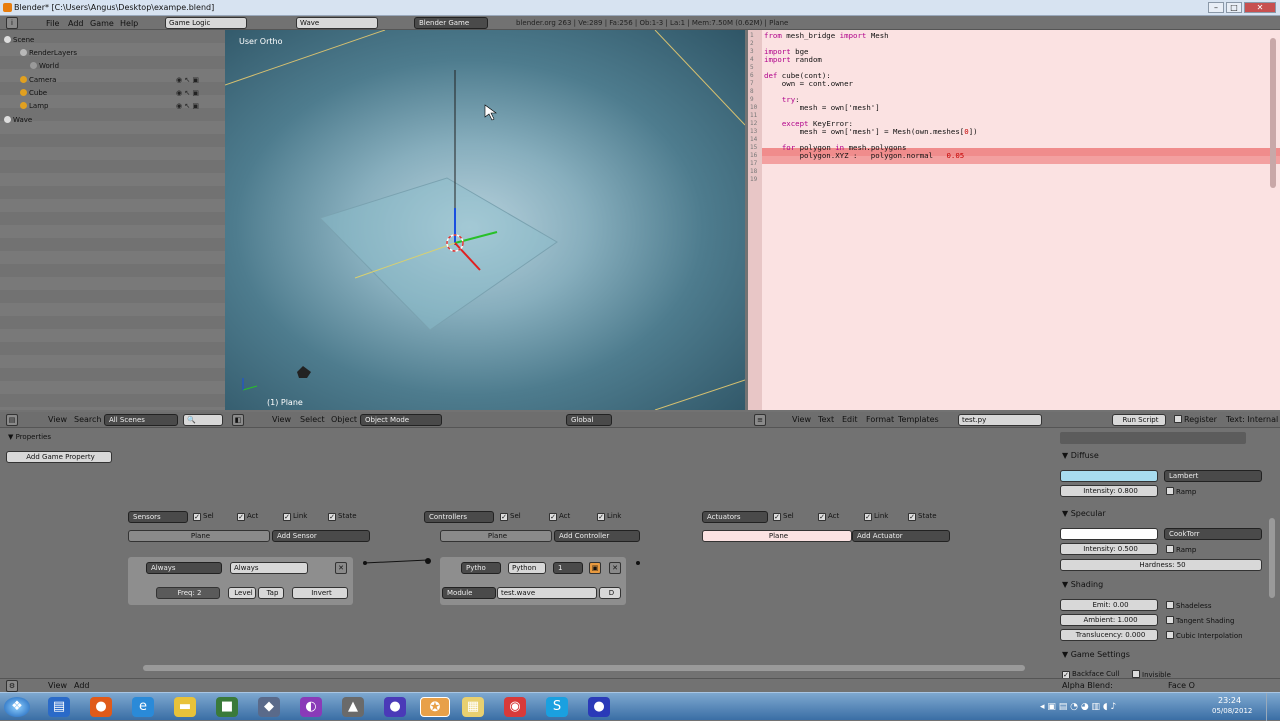 Image resolution: width=1280 pixels, height=721 pixels. What do you see at coordinates (311, 707) in the screenshot?
I see `taskbar-app2-icon: ◐` at bounding box center [311, 707].